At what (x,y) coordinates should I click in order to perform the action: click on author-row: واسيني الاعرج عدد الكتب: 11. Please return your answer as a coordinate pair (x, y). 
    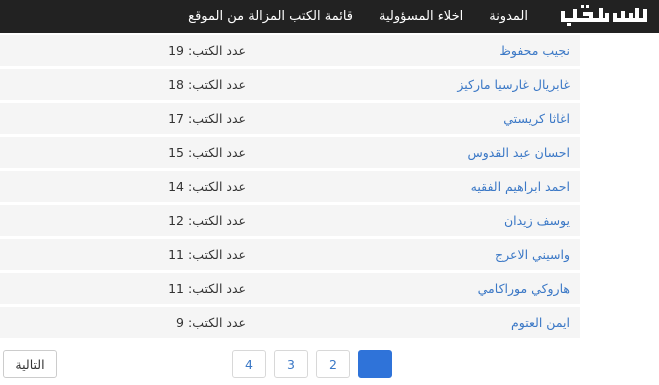
    Looking at the image, I should click on (290, 254).